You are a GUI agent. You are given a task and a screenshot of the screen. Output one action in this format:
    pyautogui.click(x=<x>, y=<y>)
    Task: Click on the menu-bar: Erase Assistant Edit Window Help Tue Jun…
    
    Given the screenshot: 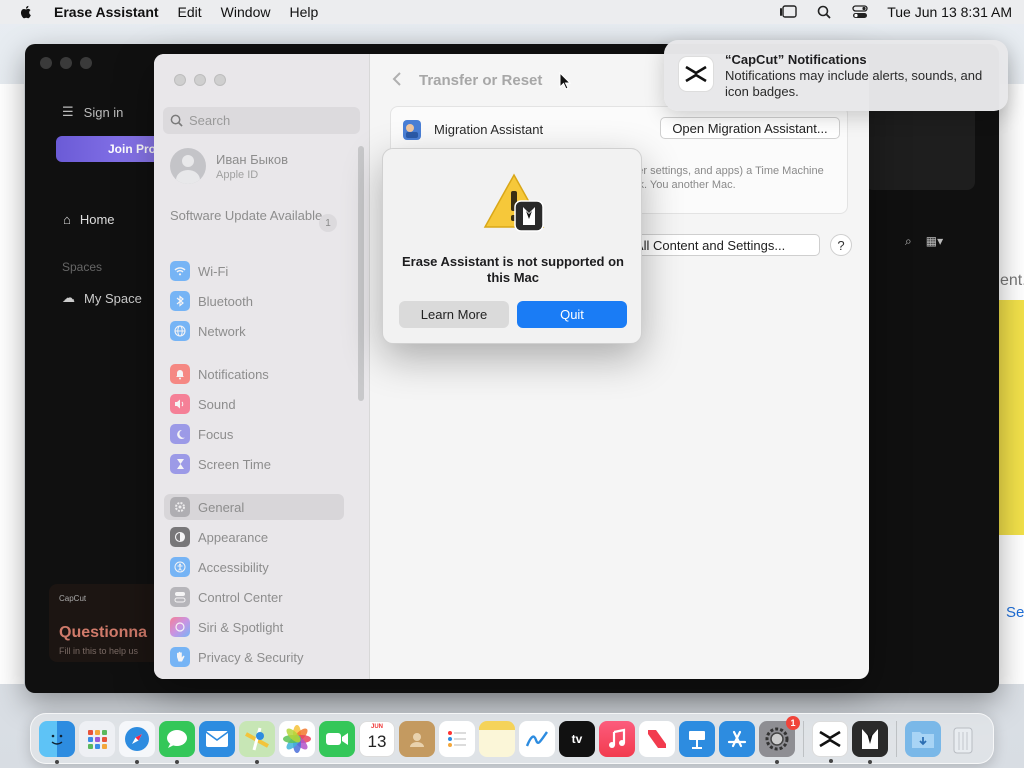 What is the action you would take?
    pyautogui.click(x=512, y=12)
    